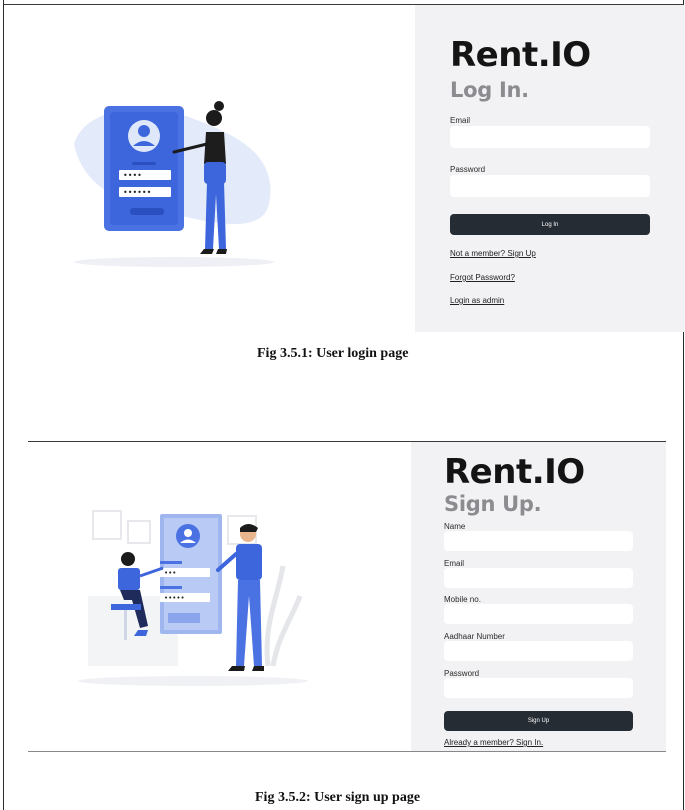  What do you see at coordinates (333, 353) in the screenshot?
I see `figure-caption-login: Fig 3.5.1: User login page` at bounding box center [333, 353].